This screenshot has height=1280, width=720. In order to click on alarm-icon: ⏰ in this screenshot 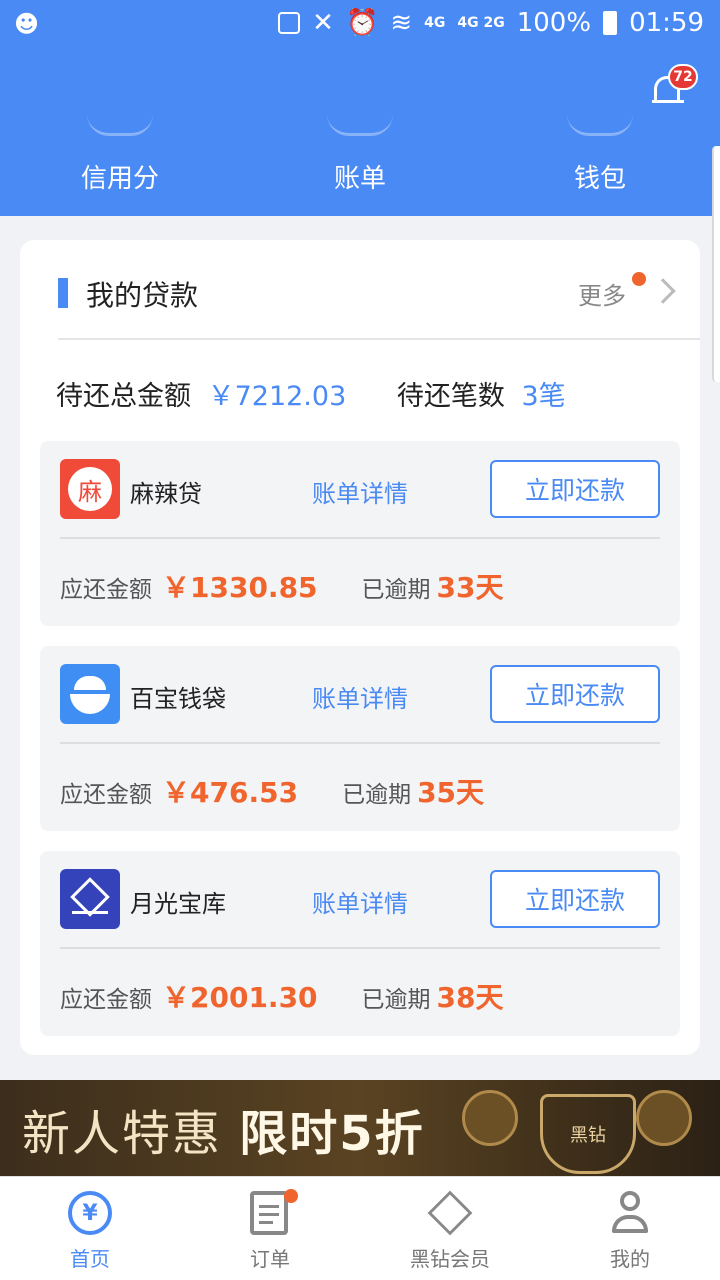, I will do `click(362, 23)`.